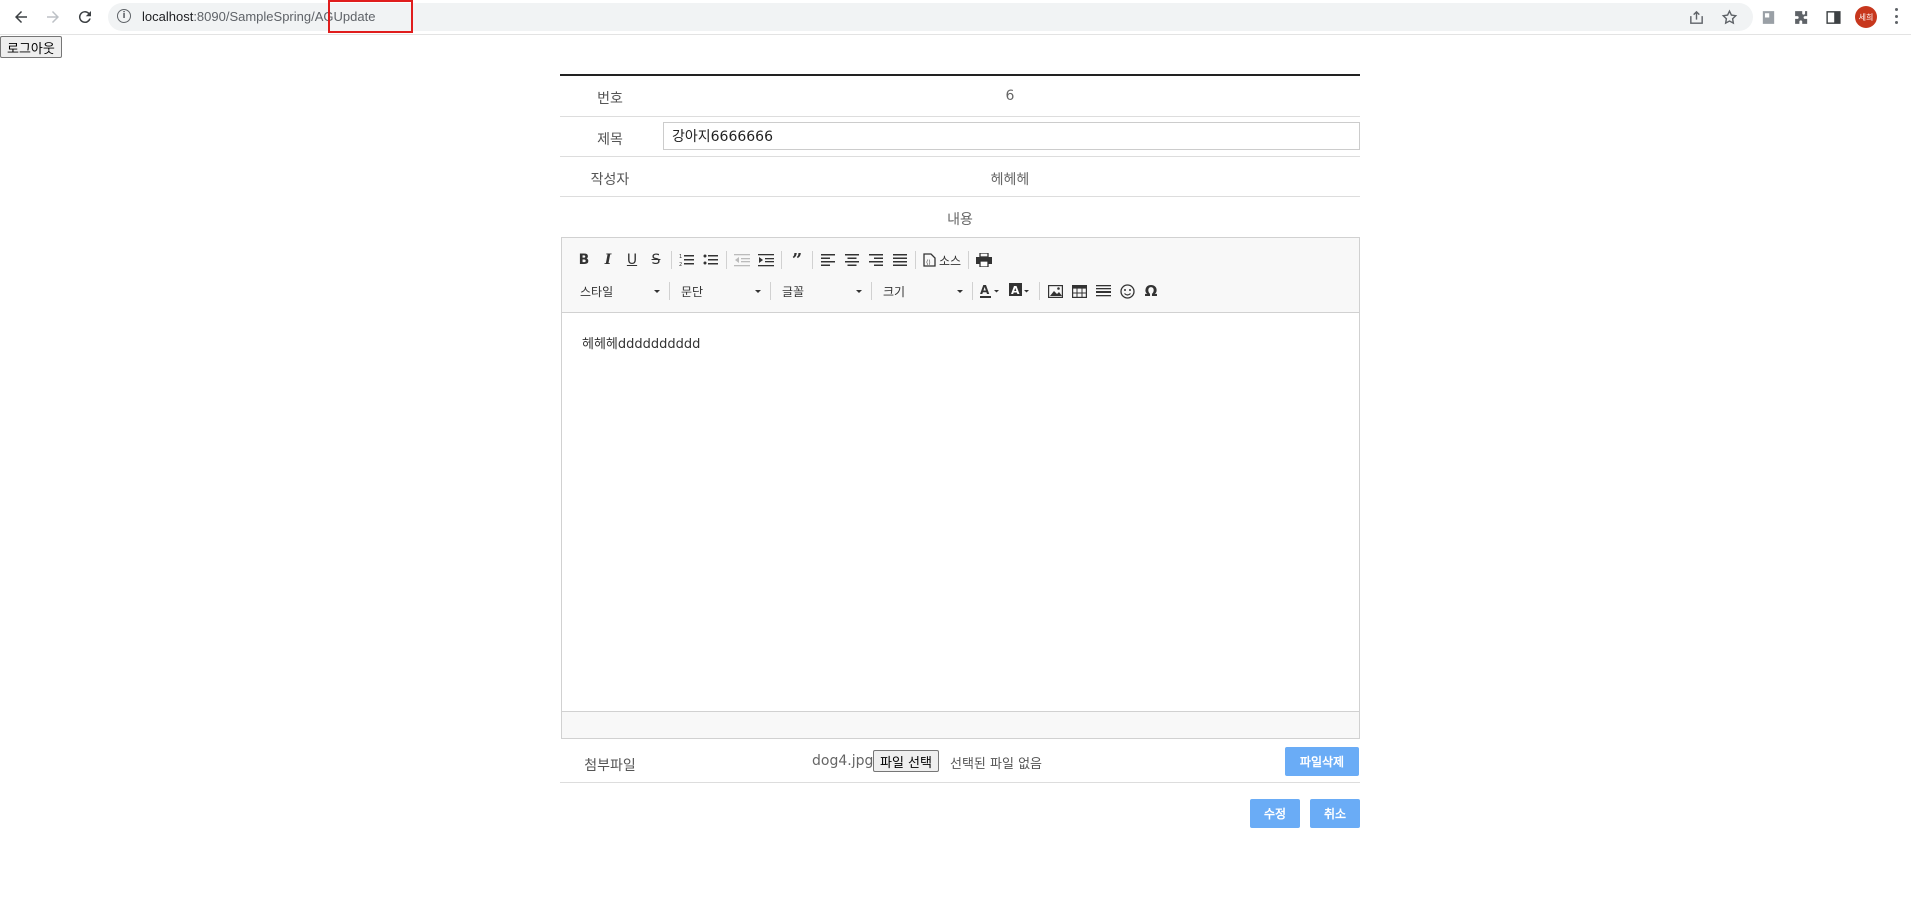 The height and width of the screenshot is (900, 1911). Describe the element at coordinates (960, 724) in the screenshot. I see `editor-status-bar` at that location.